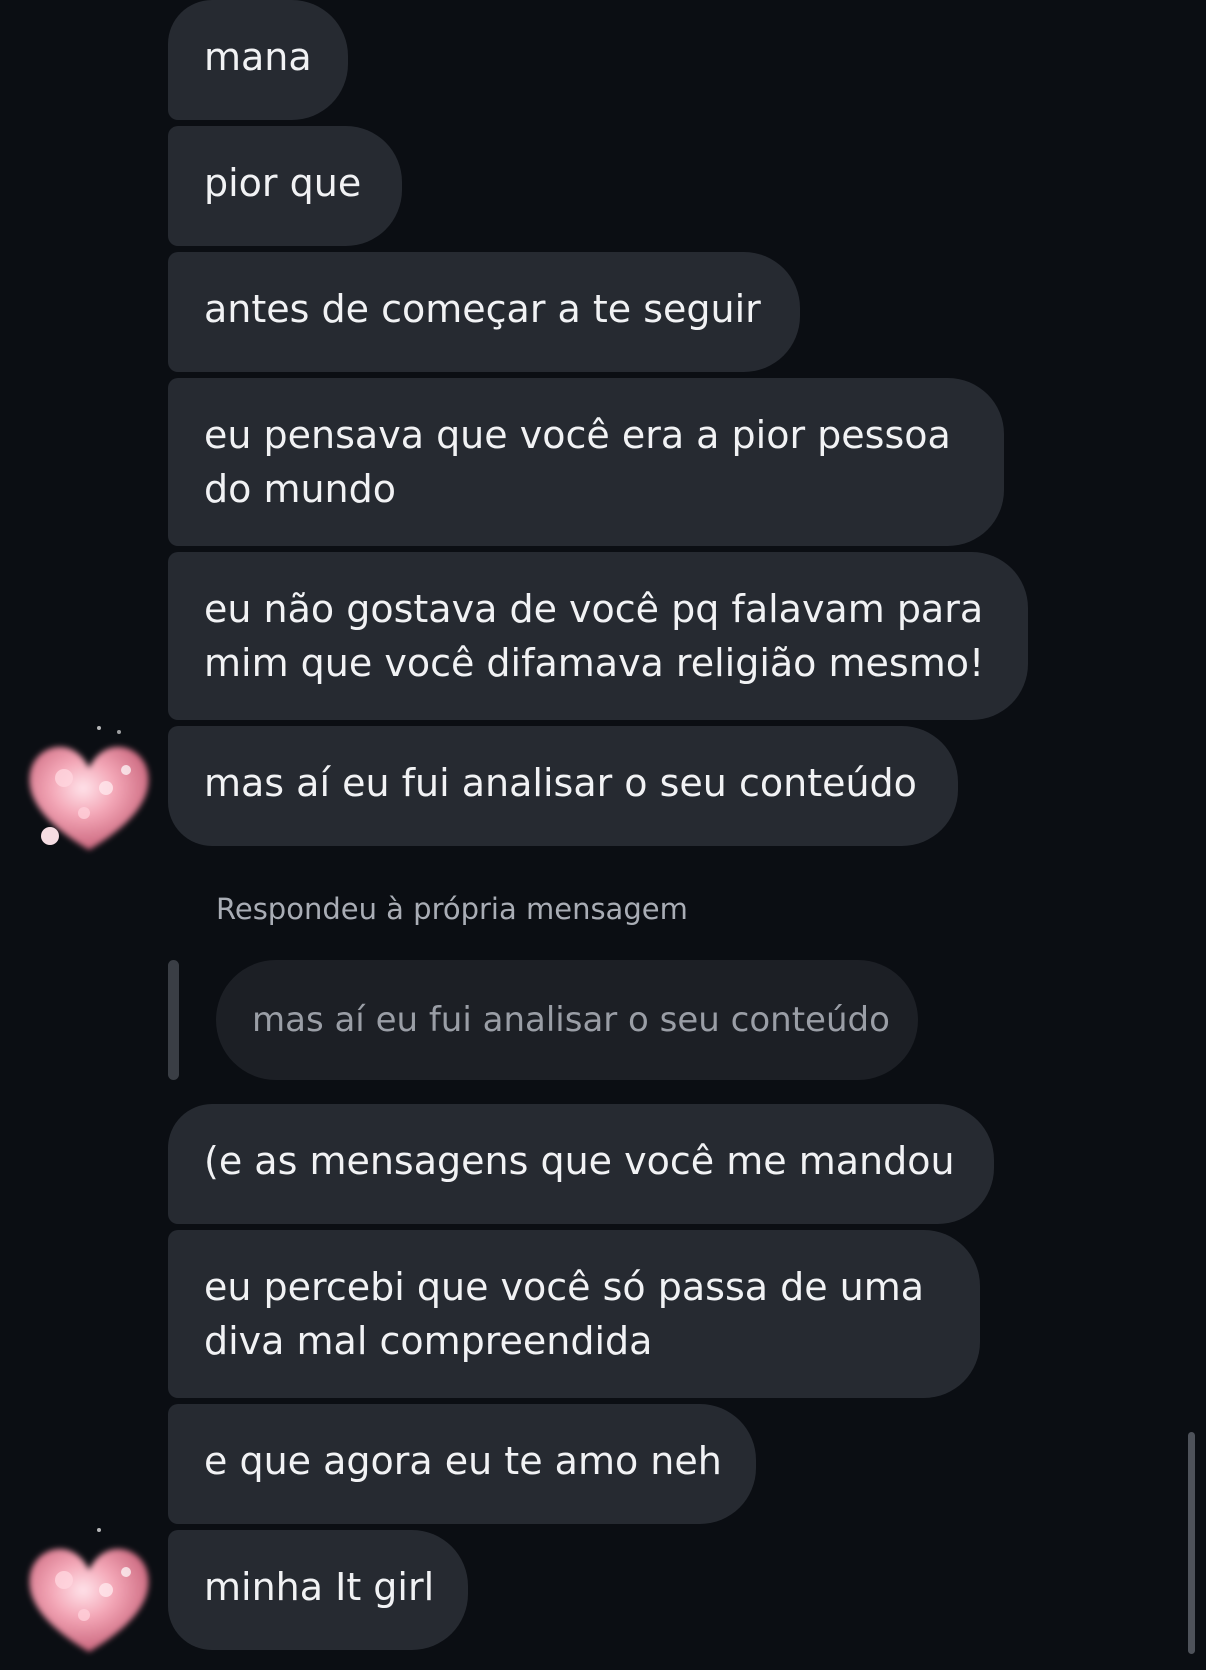 This screenshot has height=1670, width=1206. I want to click on message-bubble: pior que, so click(285, 186).